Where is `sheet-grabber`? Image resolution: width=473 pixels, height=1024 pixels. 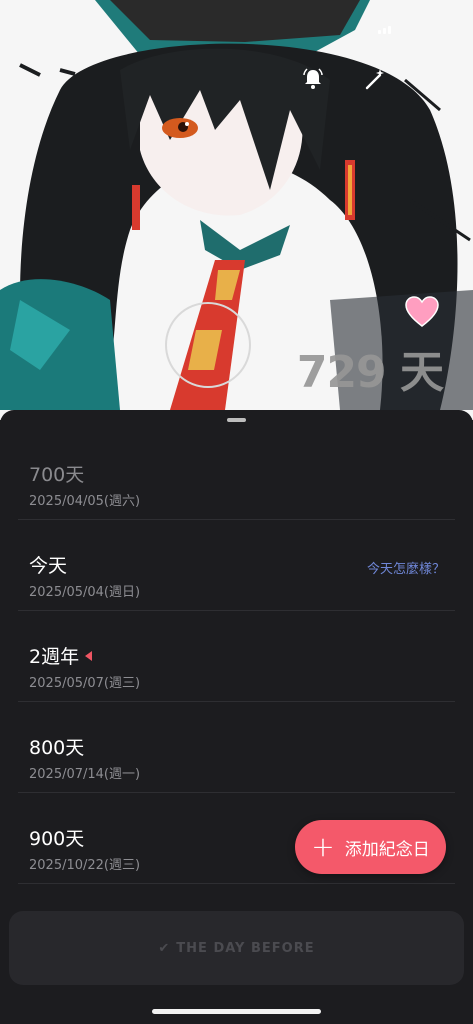
sheet-grabber is located at coordinates (236, 420).